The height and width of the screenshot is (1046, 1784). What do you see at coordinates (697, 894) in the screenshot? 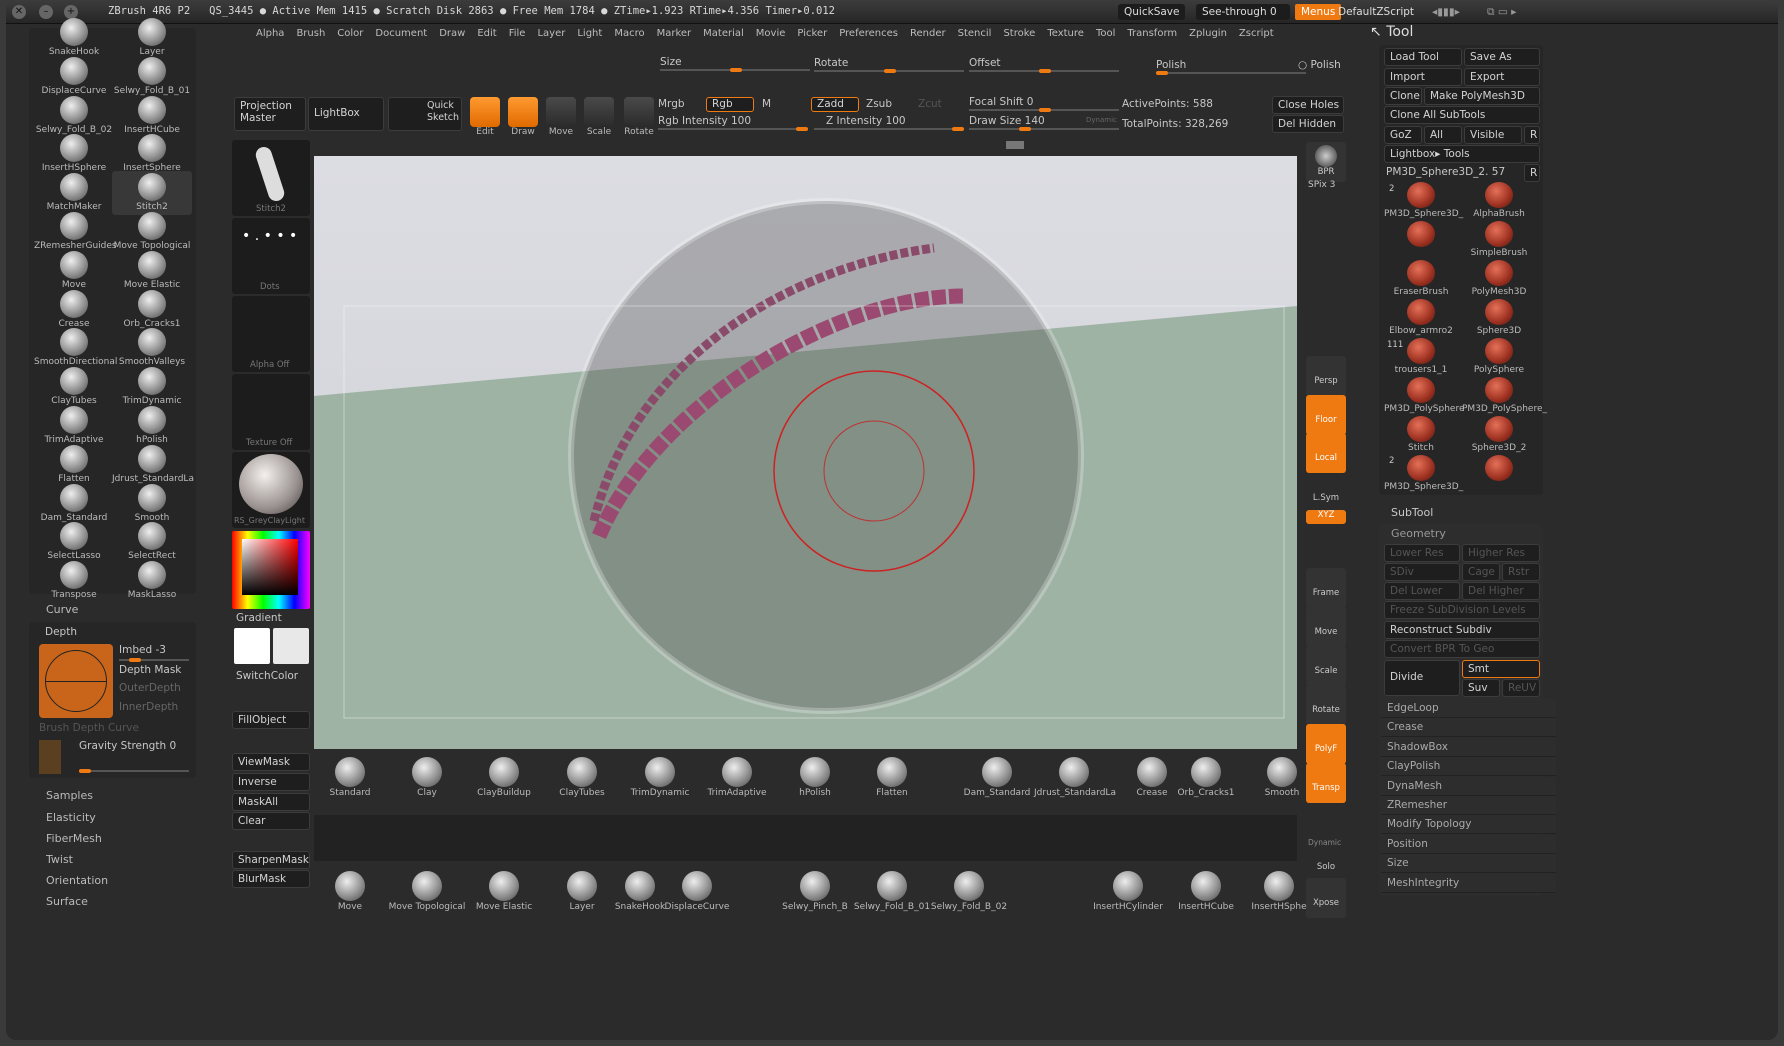
I see `shelf-brush-displacecurve: DisplaceCurve` at bounding box center [697, 894].